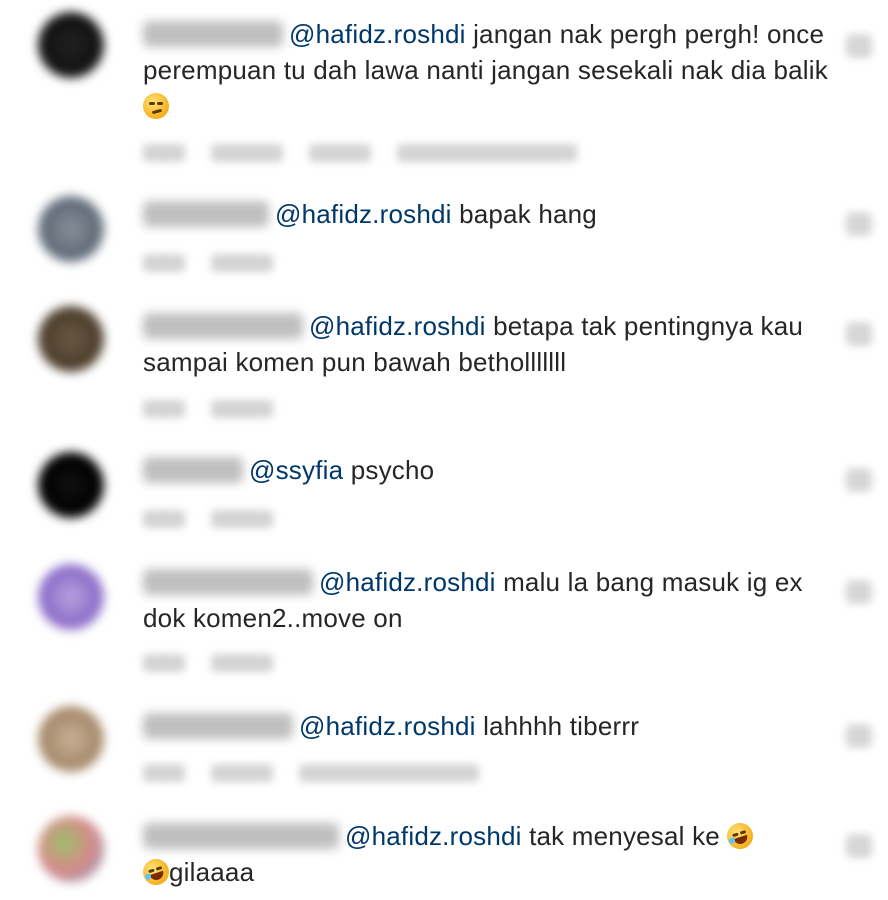  What do you see at coordinates (528, 214) in the screenshot?
I see `comment-body: bapak hang` at bounding box center [528, 214].